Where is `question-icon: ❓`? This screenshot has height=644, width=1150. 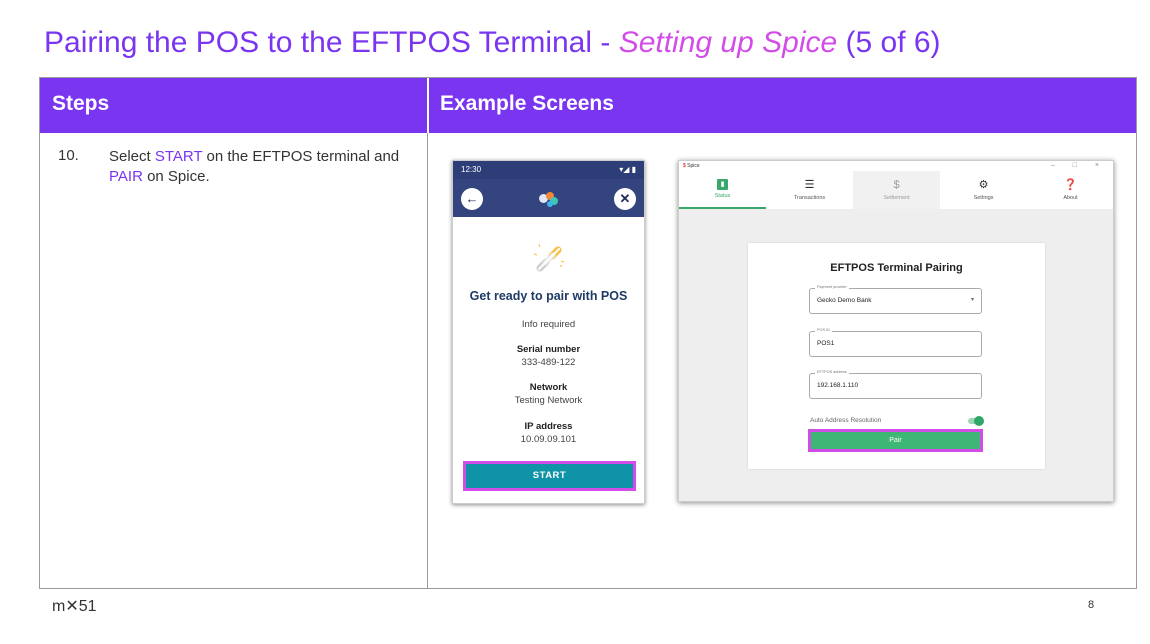 question-icon: ❓ is located at coordinates (1070, 185).